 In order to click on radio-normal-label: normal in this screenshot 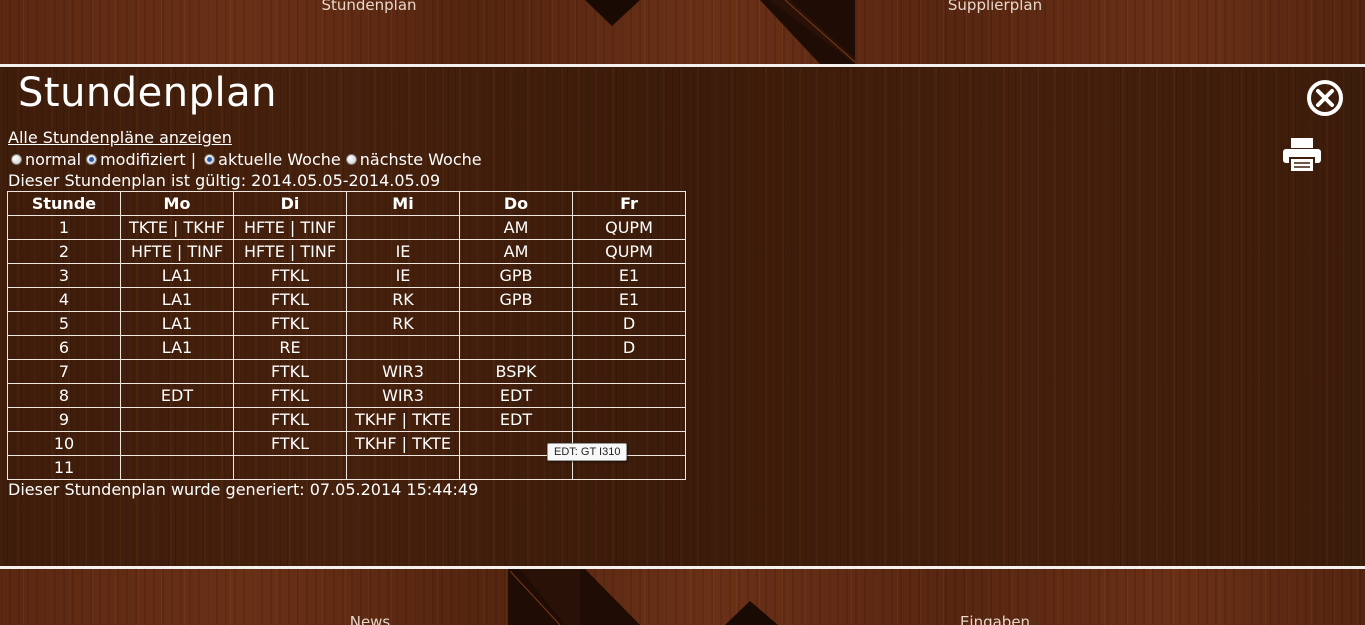, I will do `click(53, 159)`.